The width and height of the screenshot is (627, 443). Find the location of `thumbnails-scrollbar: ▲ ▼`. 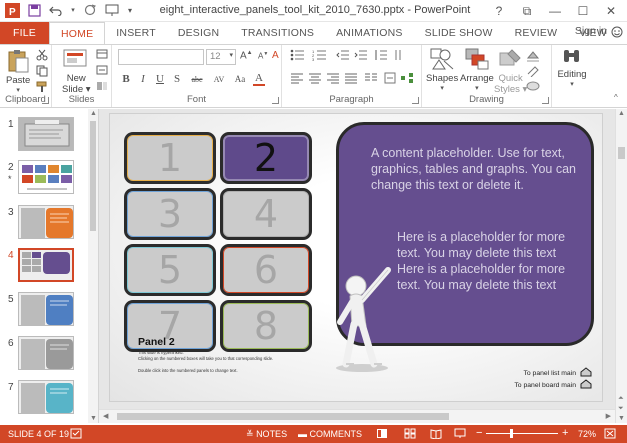

thumbnails-scrollbar: ▲ ▼ is located at coordinates (93, 266).